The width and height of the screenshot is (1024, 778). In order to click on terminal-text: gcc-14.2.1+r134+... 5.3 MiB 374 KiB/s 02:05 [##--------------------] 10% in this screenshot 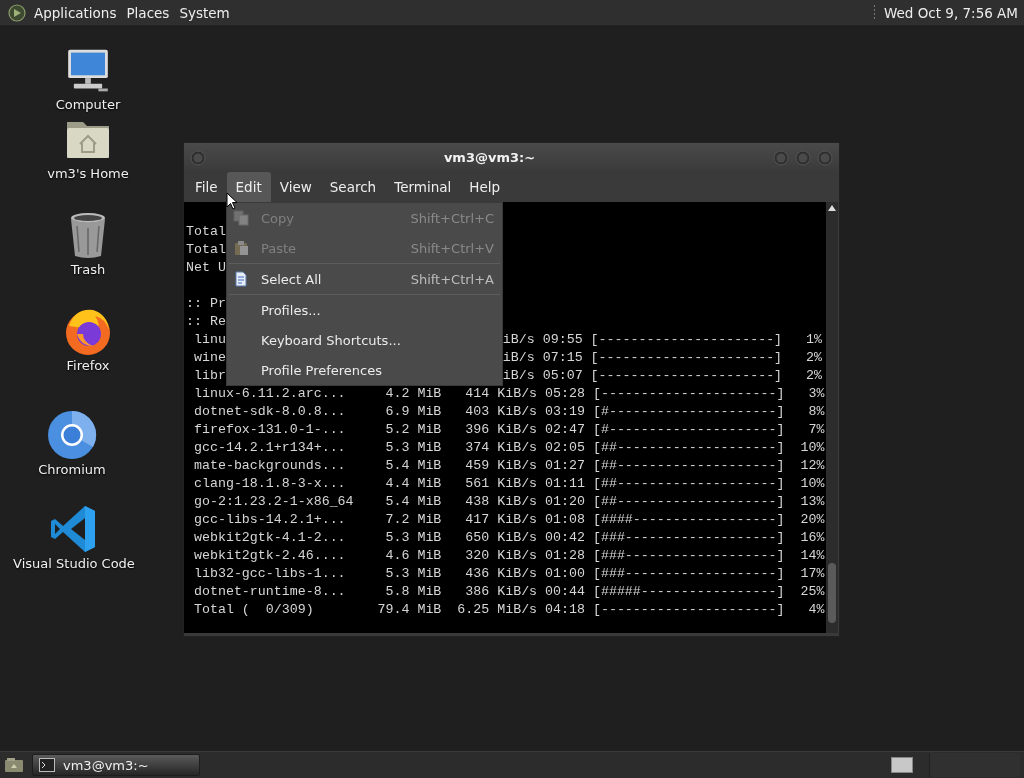, I will do `click(508, 448)`.